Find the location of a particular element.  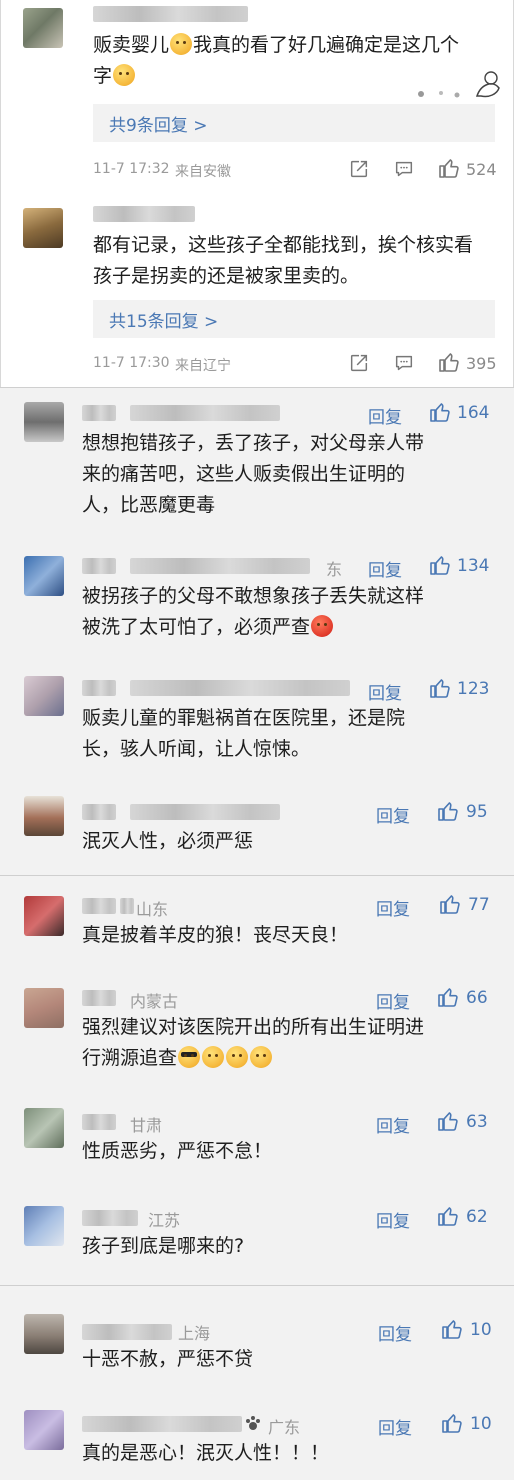

like-count: 95 is located at coordinates (477, 812).